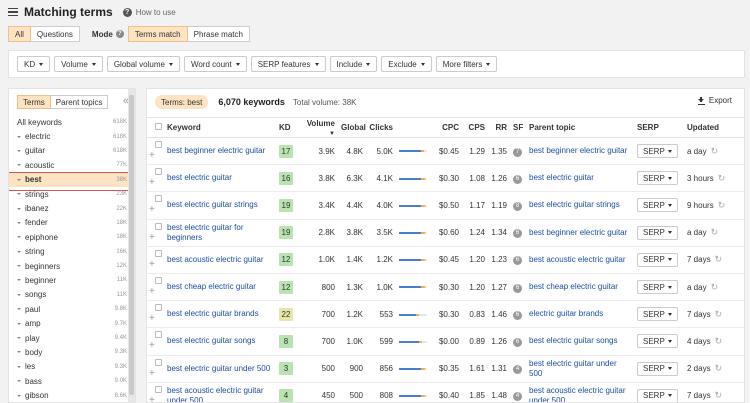  What do you see at coordinates (583, 127) in the screenshot?
I see `col-parent-topic: Parent topic` at bounding box center [583, 127].